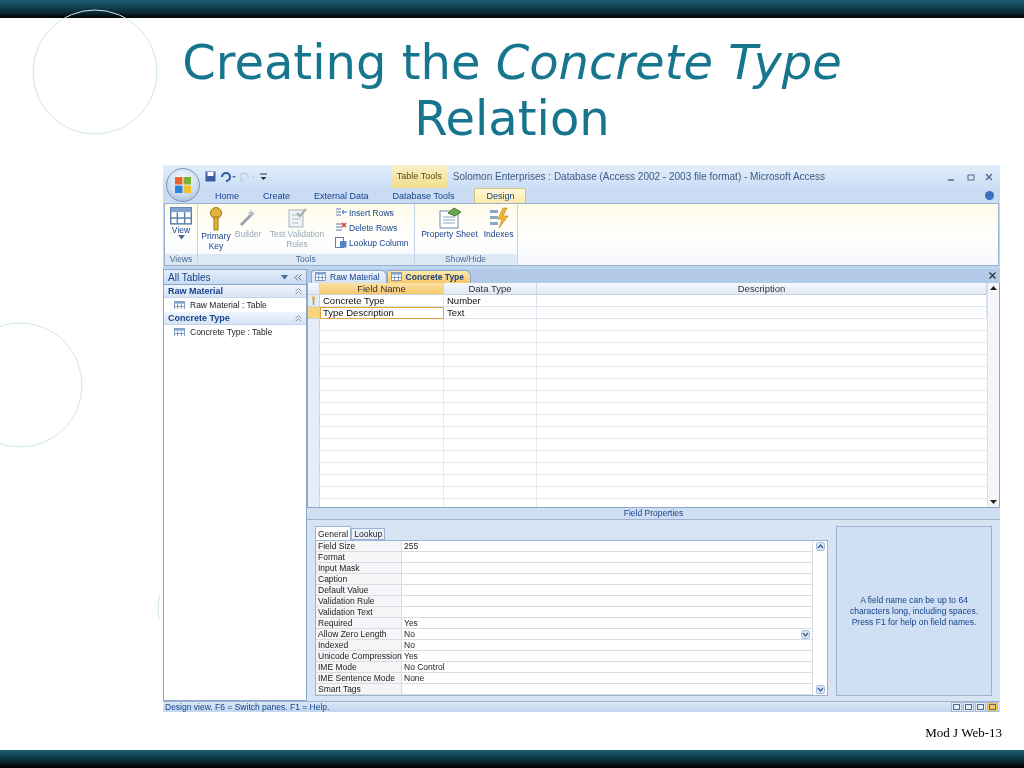  What do you see at coordinates (372, 242) in the screenshot?
I see `ribbon-button: Lookup Column` at bounding box center [372, 242].